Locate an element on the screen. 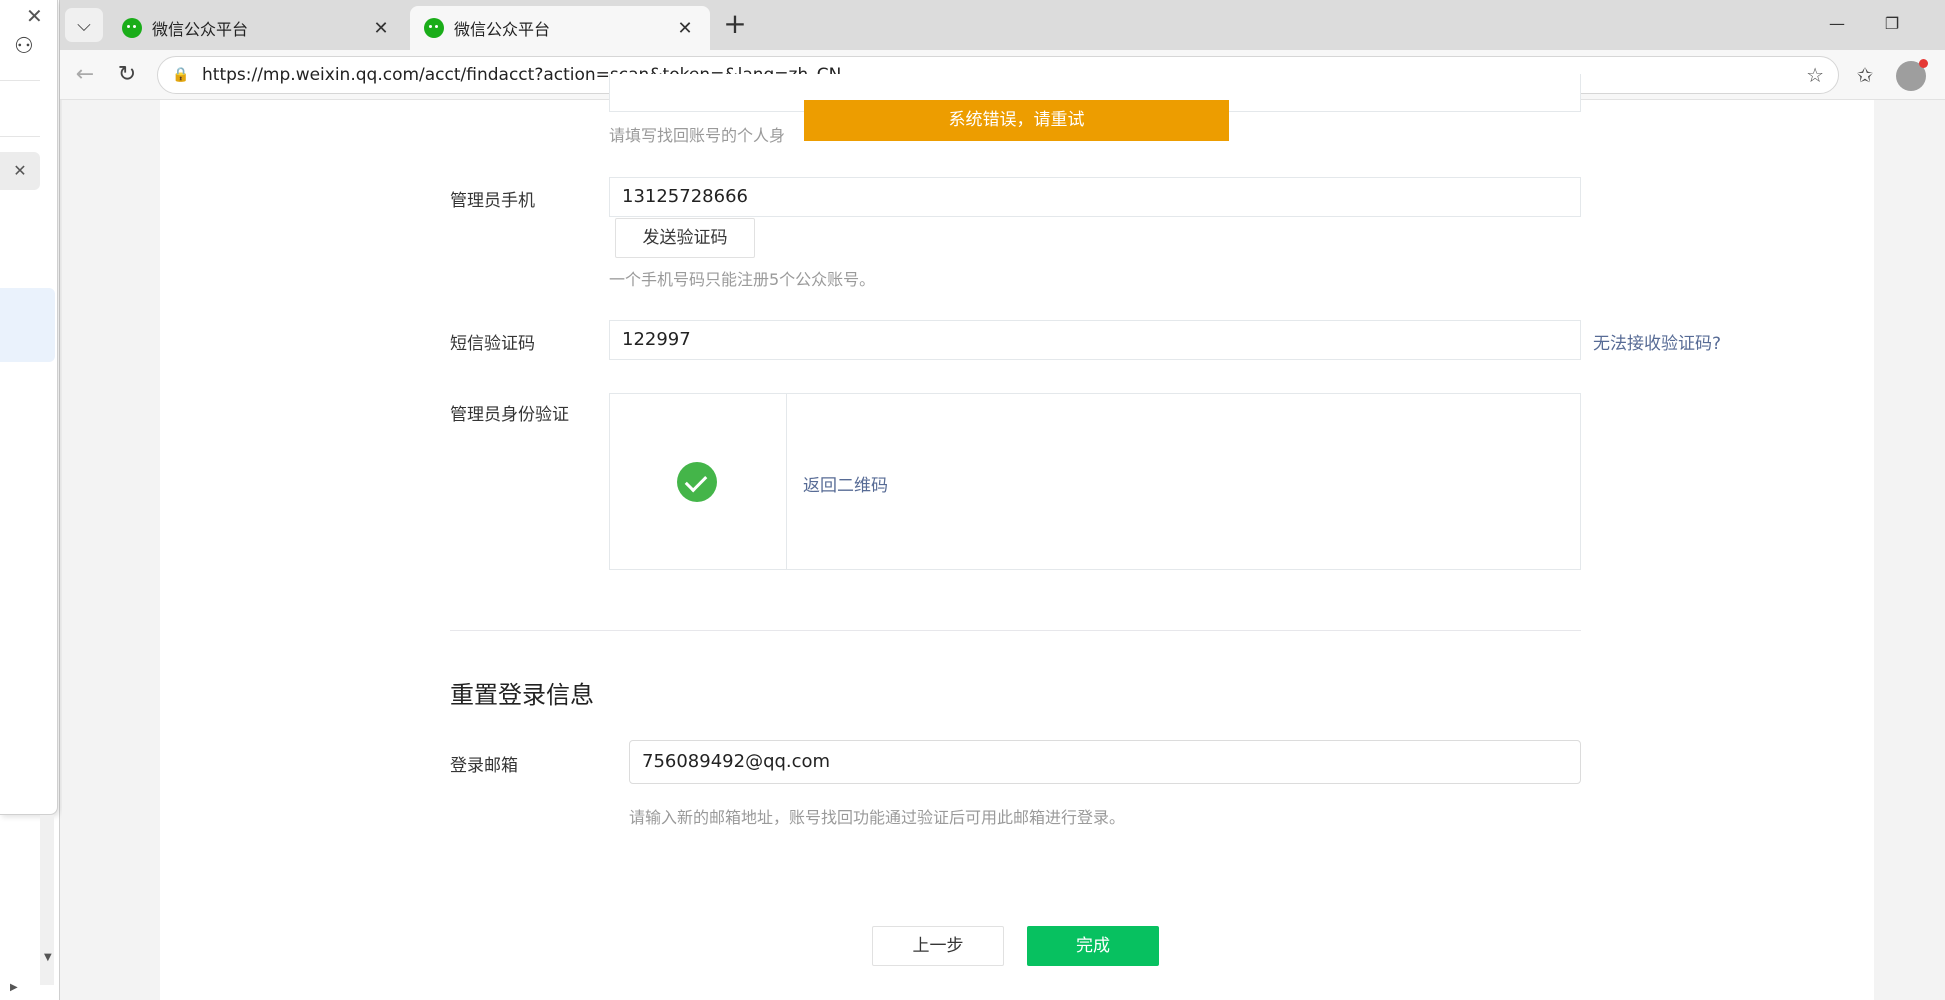 This screenshot has height=1000, width=1945. reload-button: ↻ is located at coordinates (127, 75).